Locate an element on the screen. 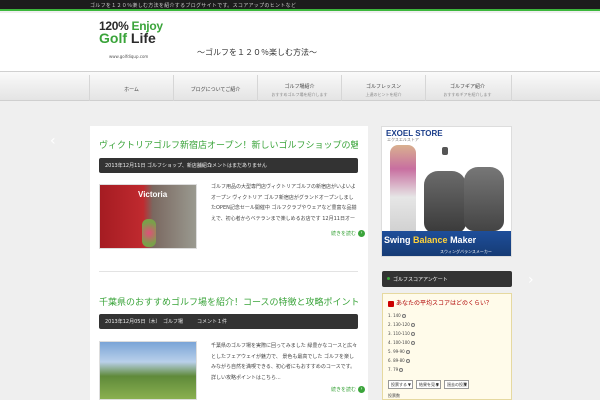 The height and width of the screenshot is (400, 600). logo-url: www.golfdiqup.com is located at coordinates (129, 56).